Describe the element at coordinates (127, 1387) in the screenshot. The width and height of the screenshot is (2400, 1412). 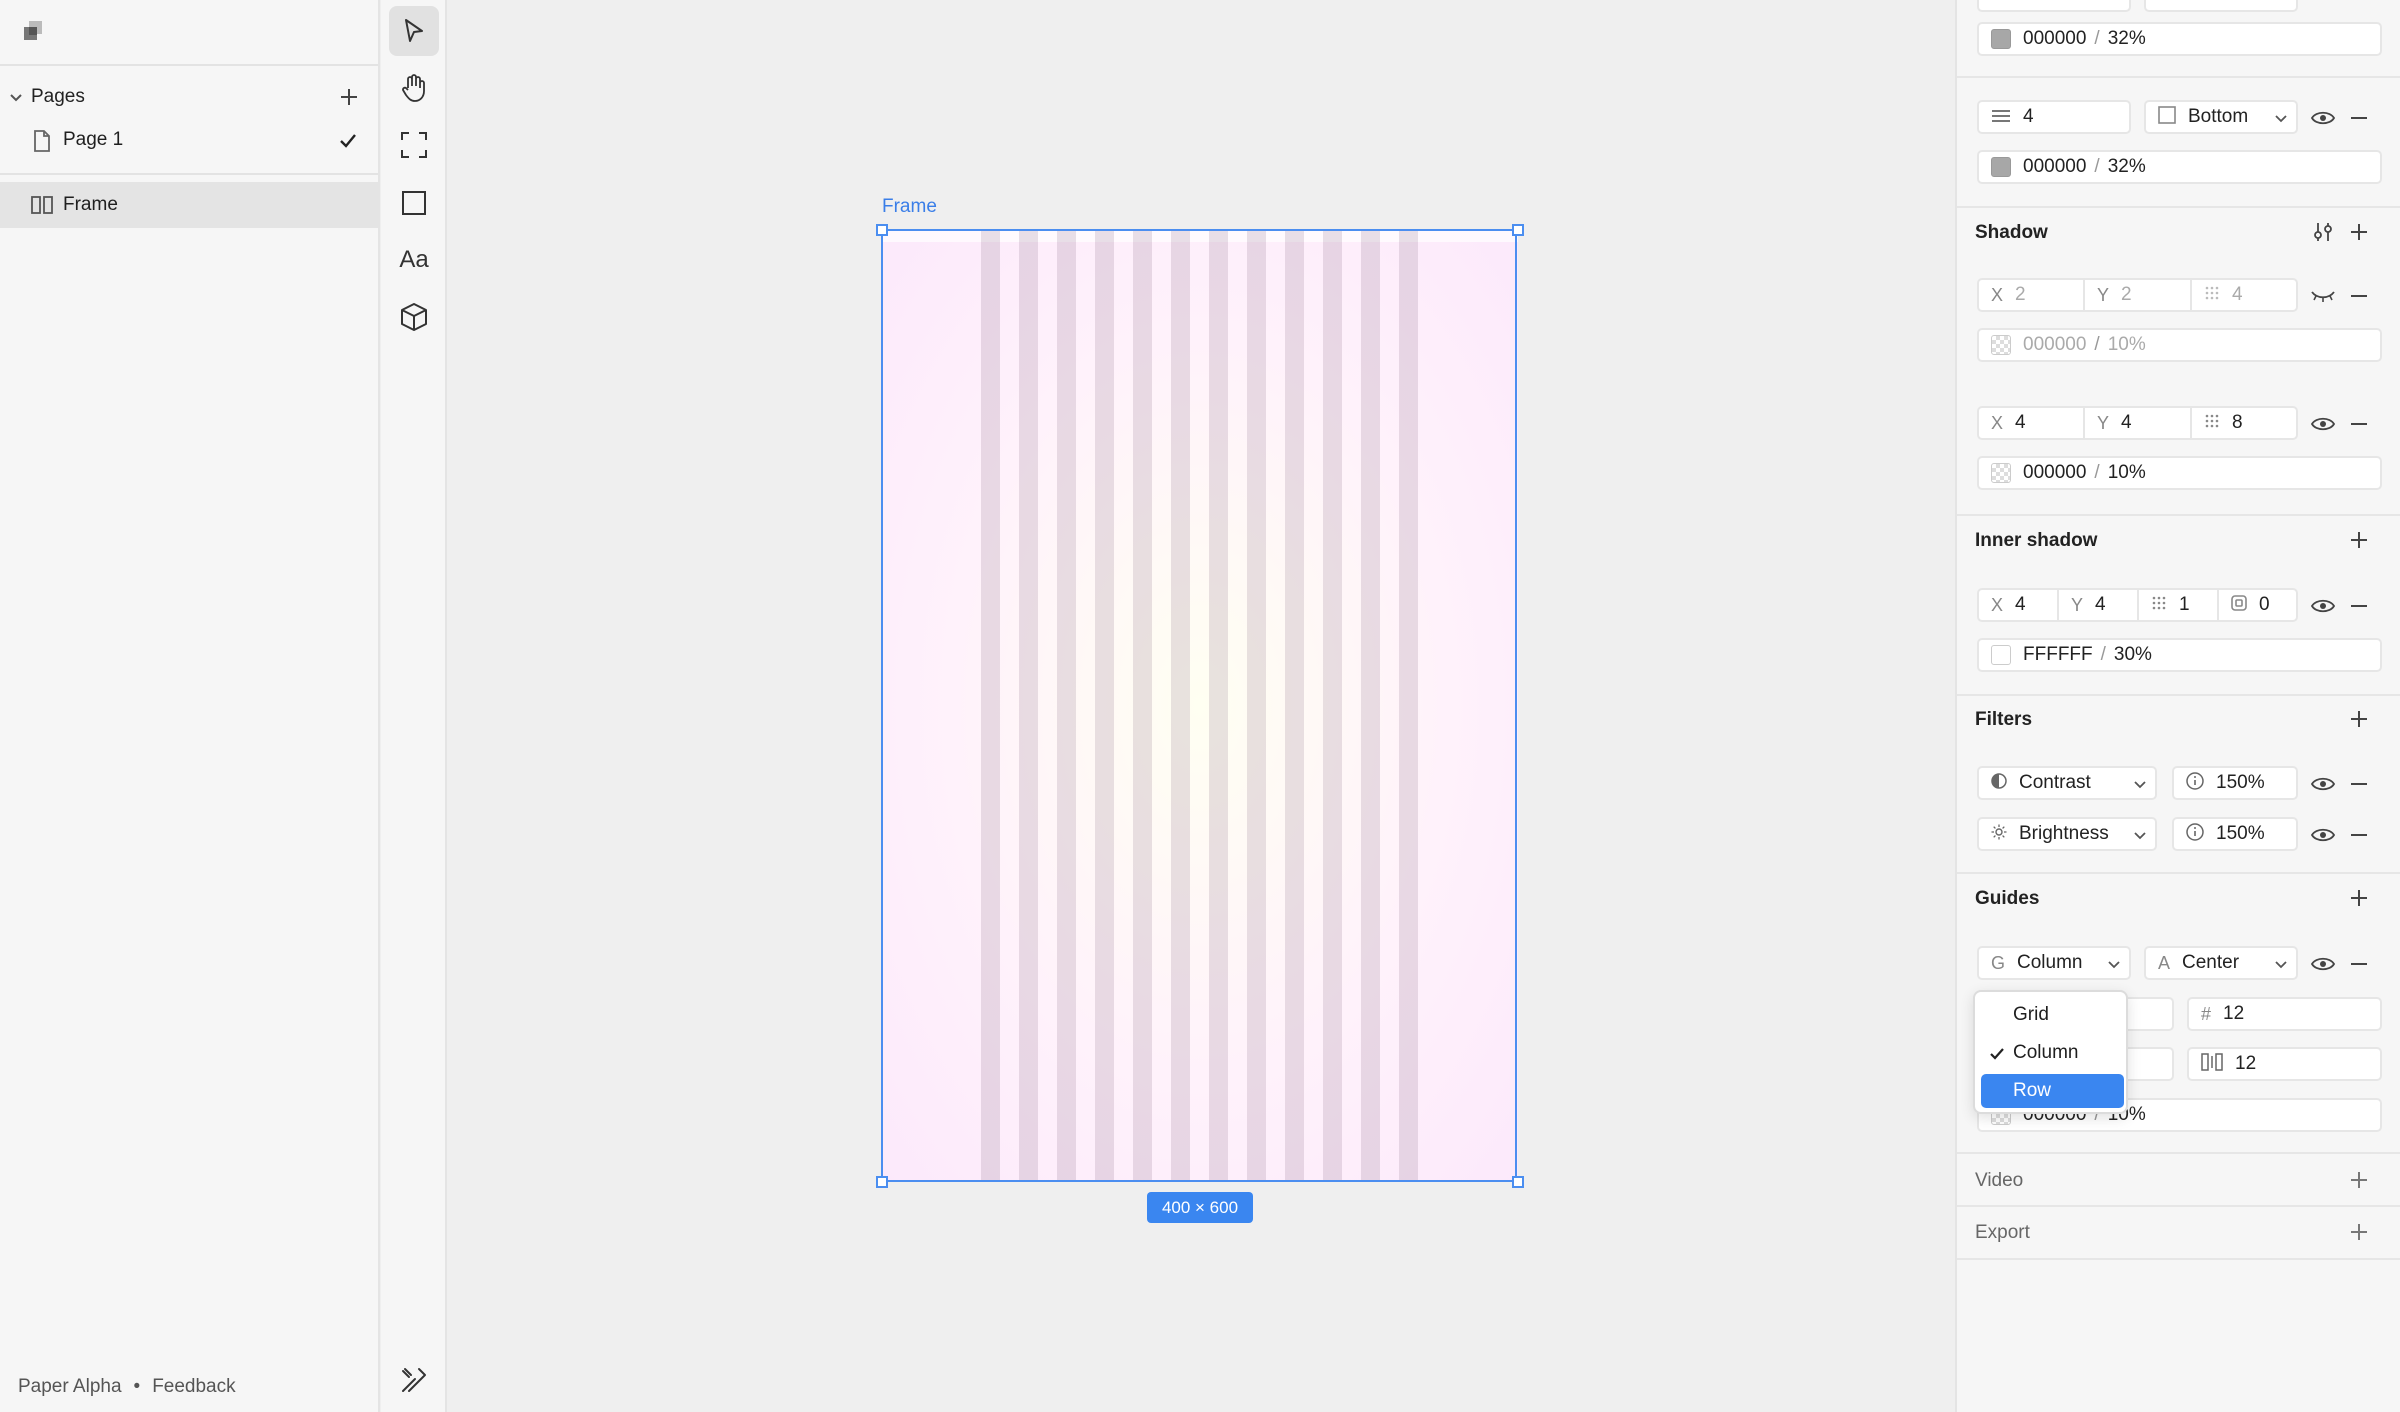
I see `footer: Paper Alpha • Feedback` at that location.